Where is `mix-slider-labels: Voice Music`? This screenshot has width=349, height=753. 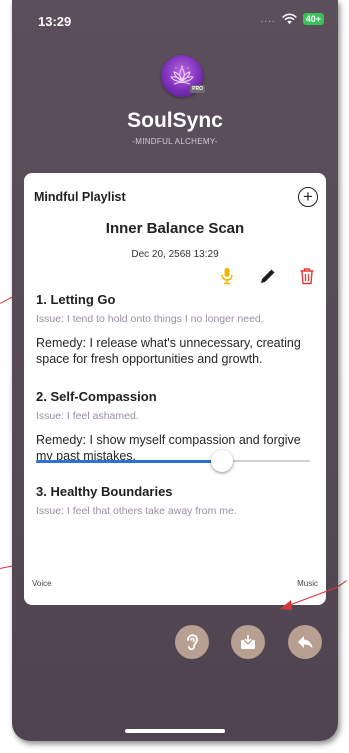
mix-slider-labels: Voice Music is located at coordinates (175, 583).